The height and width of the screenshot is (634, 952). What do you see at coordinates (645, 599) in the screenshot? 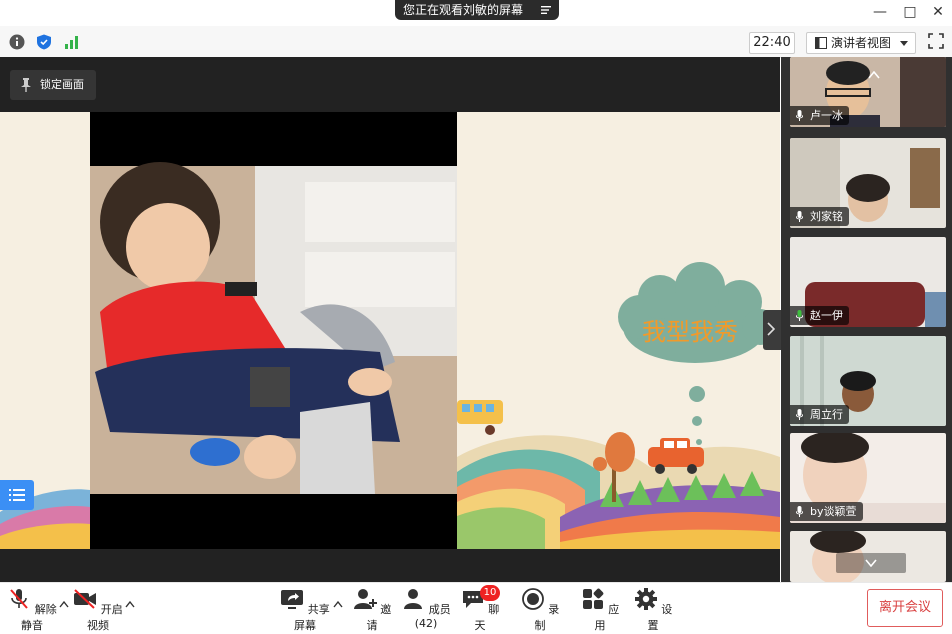
I see `gear-icon` at bounding box center [645, 599].